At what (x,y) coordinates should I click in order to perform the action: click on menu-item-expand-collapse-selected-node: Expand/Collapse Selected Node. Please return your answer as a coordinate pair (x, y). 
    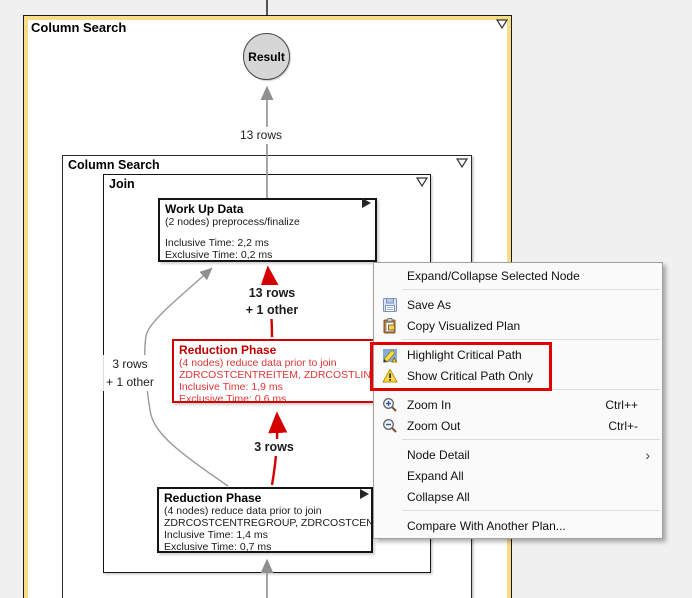
    Looking at the image, I should click on (518, 275).